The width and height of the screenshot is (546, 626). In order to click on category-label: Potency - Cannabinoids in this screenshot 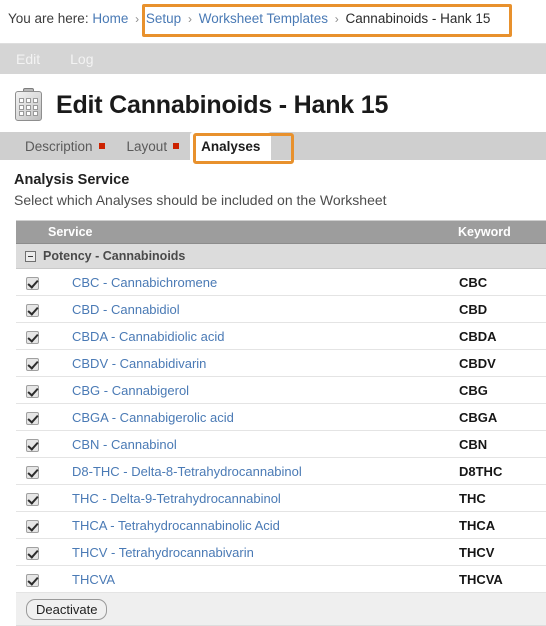, I will do `click(114, 256)`.